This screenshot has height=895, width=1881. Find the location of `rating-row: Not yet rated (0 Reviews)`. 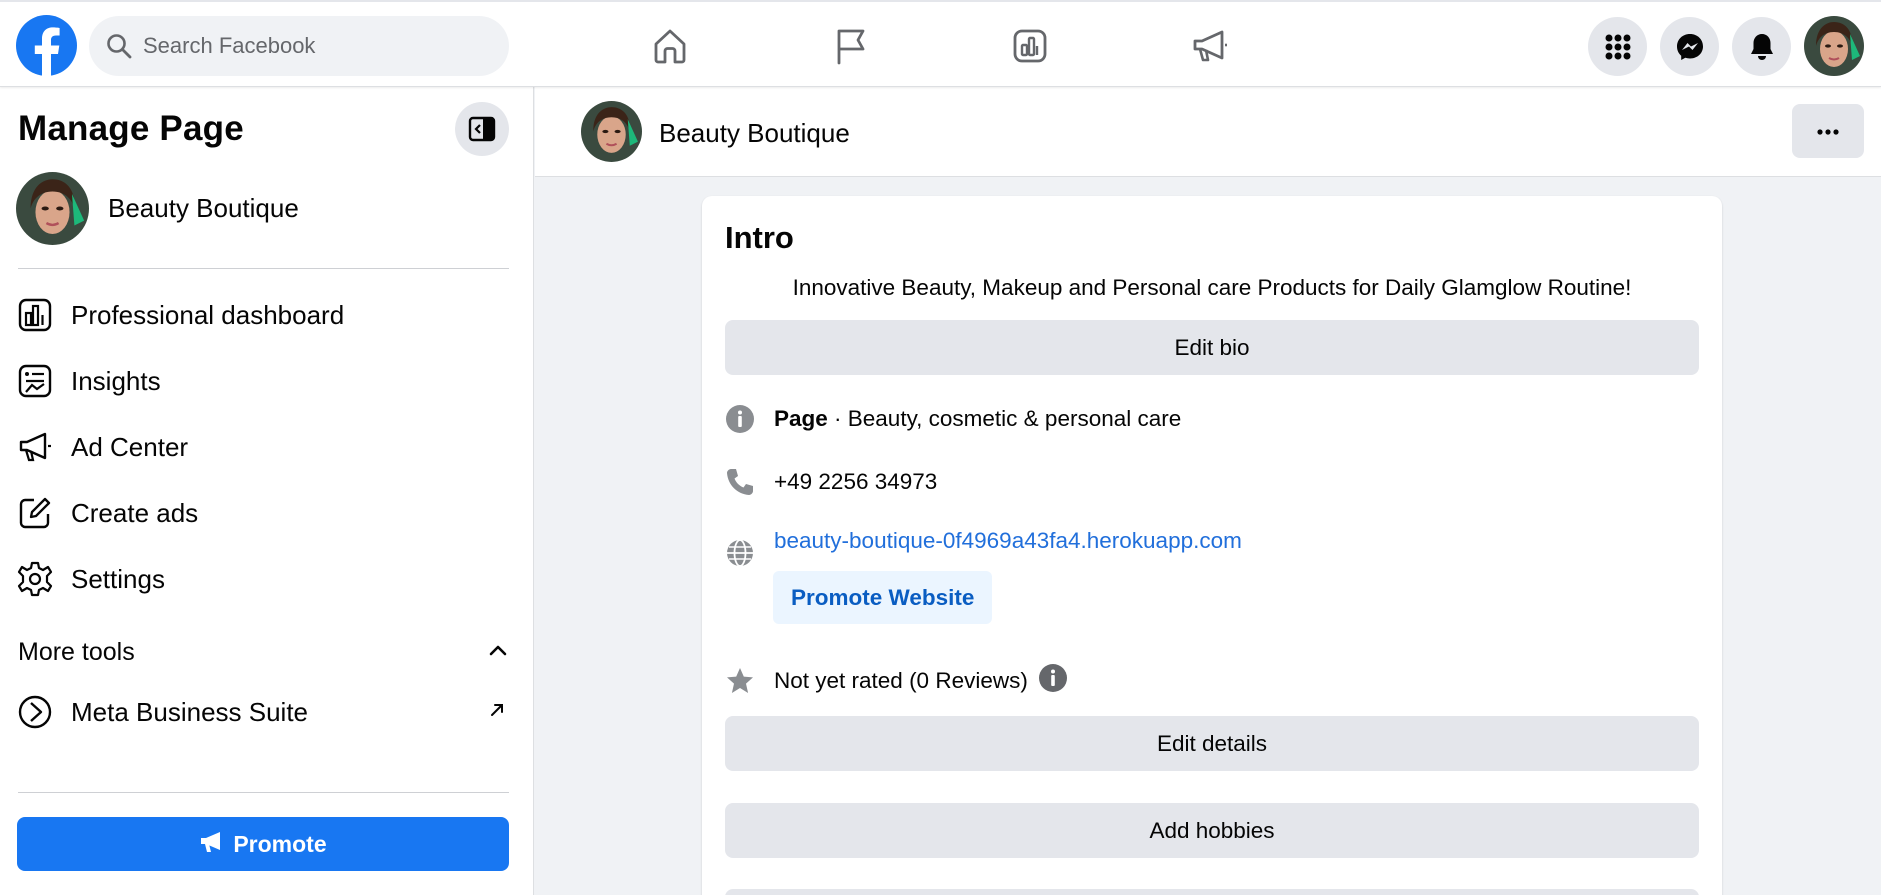

rating-row: Not yet rated (0 Reviews) is located at coordinates (896, 680).